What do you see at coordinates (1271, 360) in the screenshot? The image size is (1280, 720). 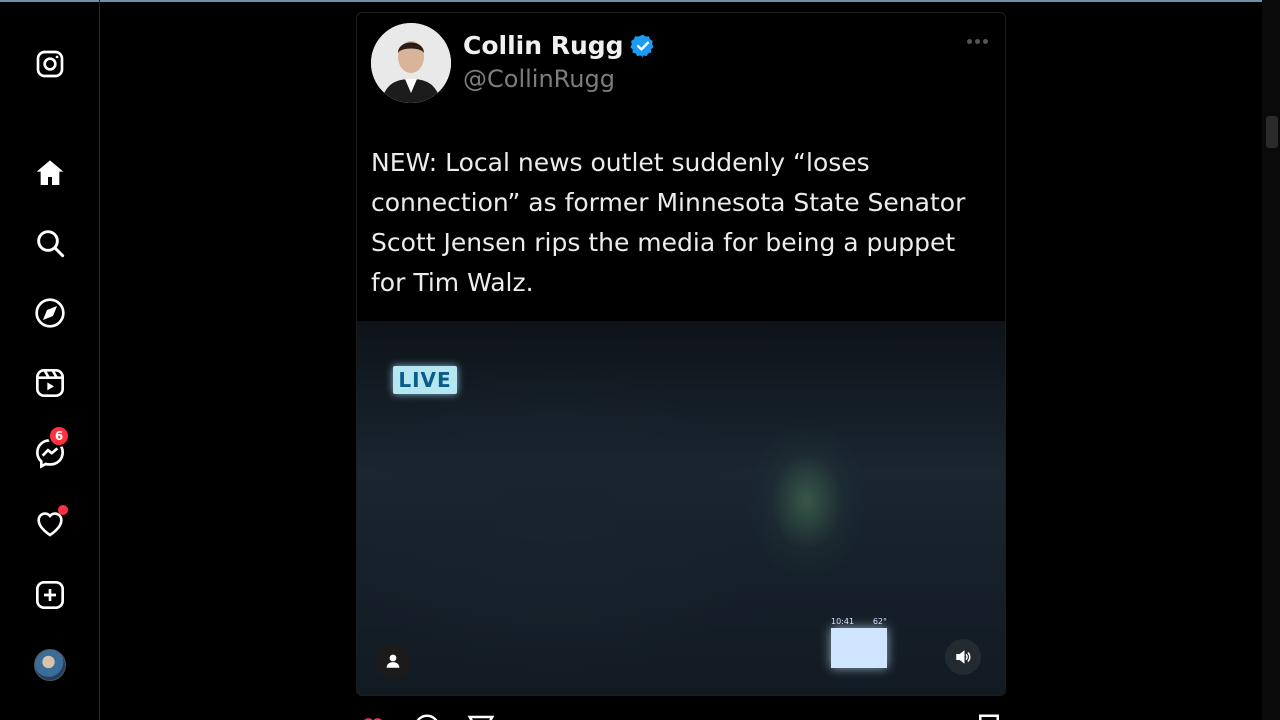 I see `page-scrollbar` at bounding box center [1271, 360].